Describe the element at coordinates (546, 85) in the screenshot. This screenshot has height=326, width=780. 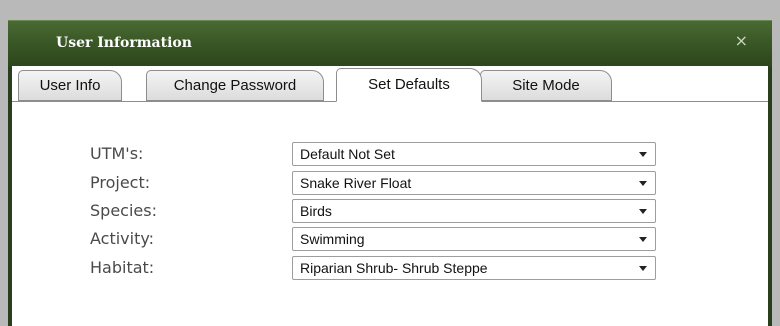
I see `tab-site-mode: Site Mode` at that location.